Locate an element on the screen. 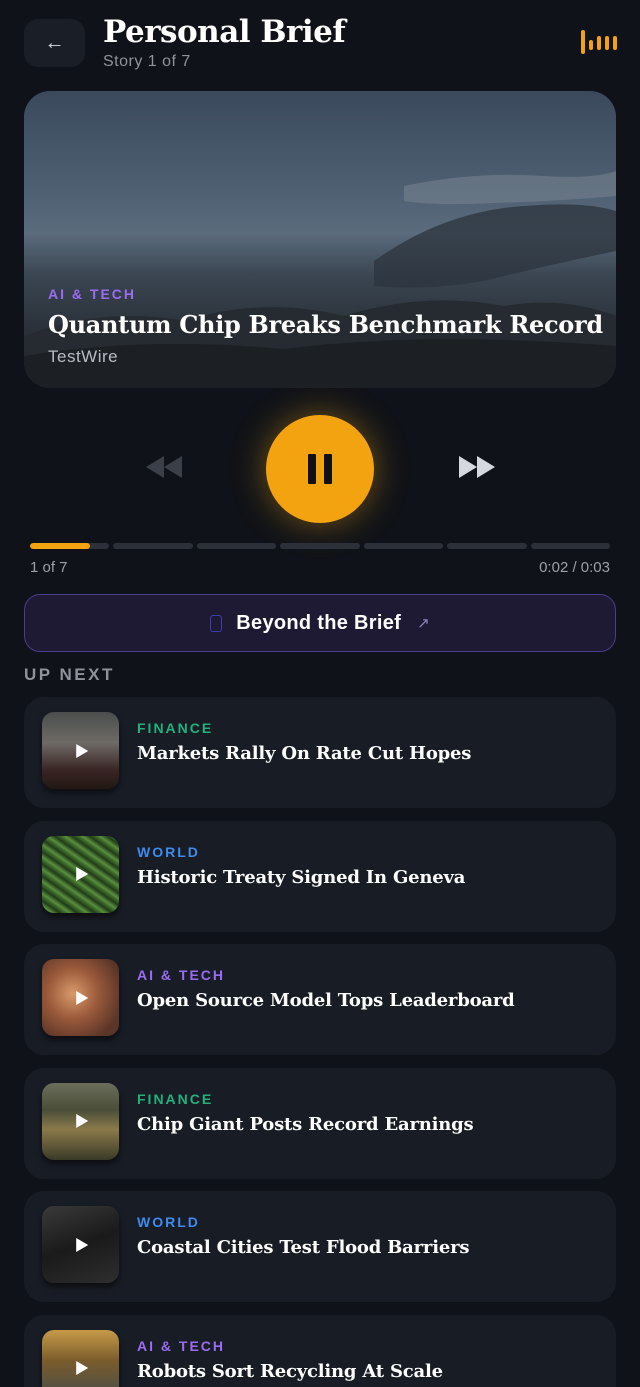  beyond-the-brief-button: Beyond the Brief ↗ is located at coordinates (320, 623).